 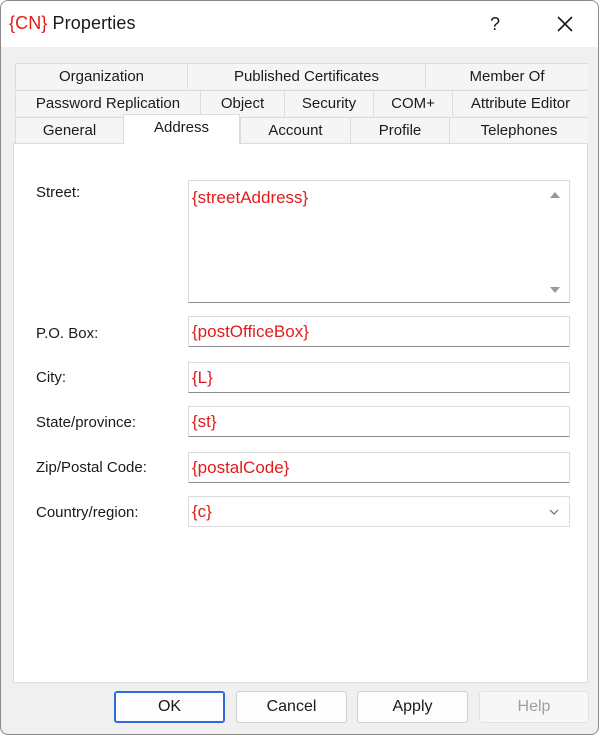 What do you see at coordinates (101, 76) in the screenshot?
I see `tab-organization: Organization` at bounding box center [101, 76].